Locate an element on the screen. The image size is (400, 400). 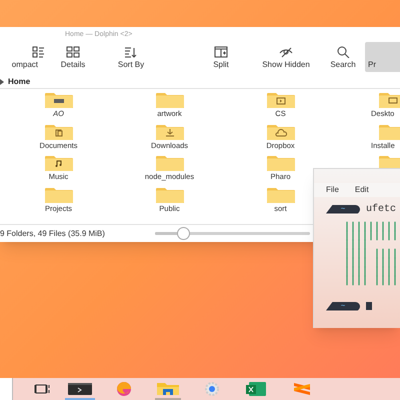
toolbar-button: Sort By is located at coordinates (131, 57).